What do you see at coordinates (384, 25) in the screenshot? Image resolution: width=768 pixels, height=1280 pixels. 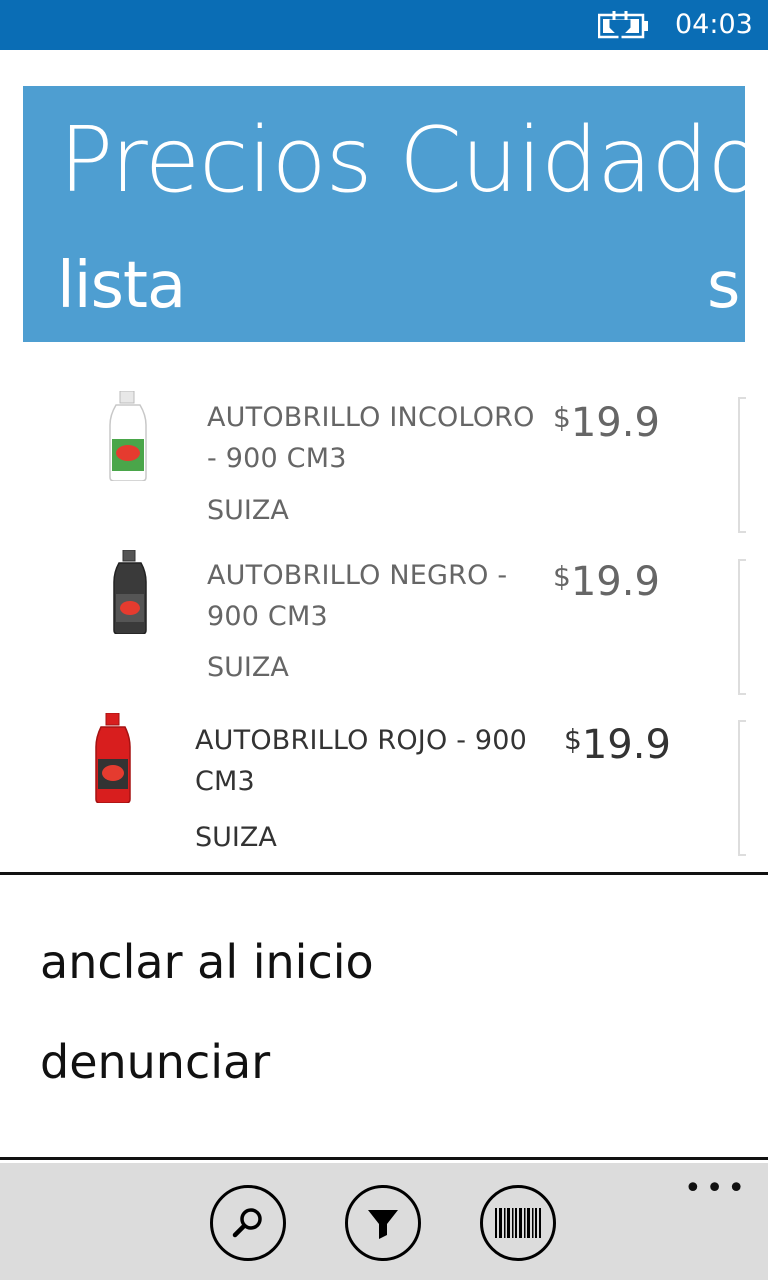 I see `status-bar: 04:03` at bounding box center [384, 25].